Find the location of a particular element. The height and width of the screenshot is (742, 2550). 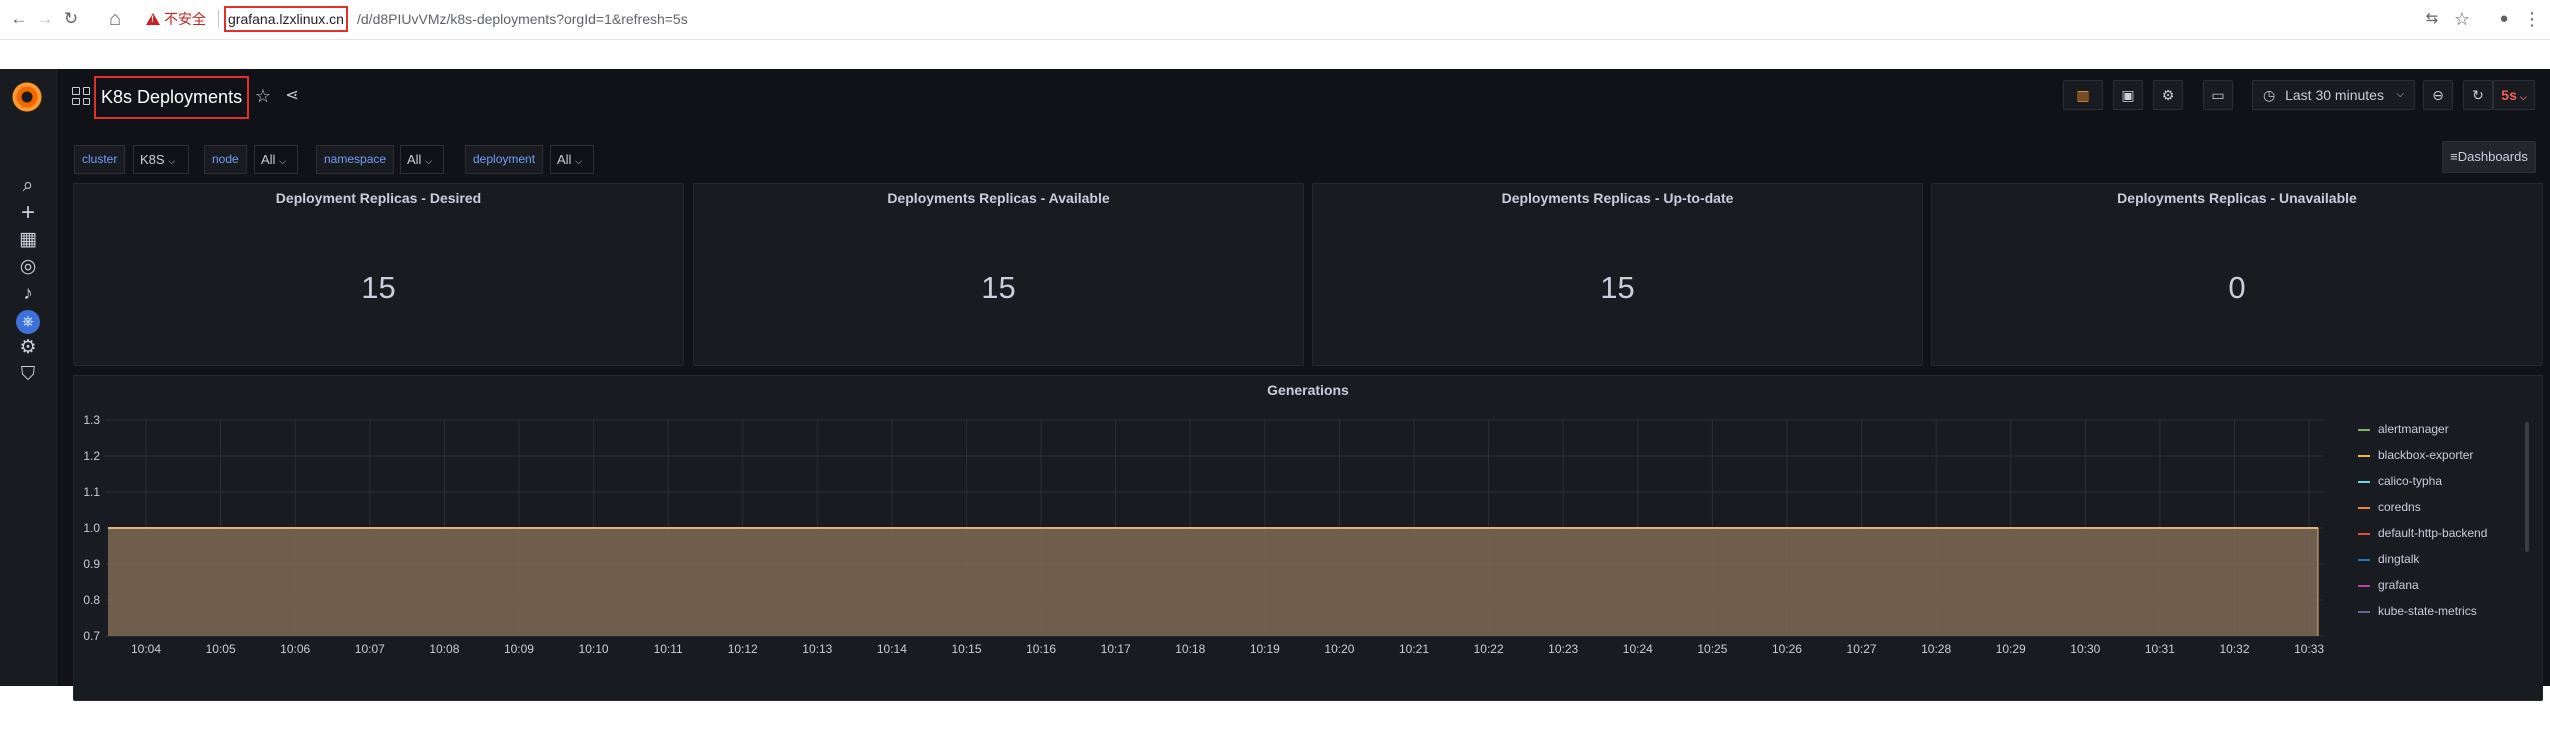

search-icon: ⌕ is located at coordinates (28, 186).